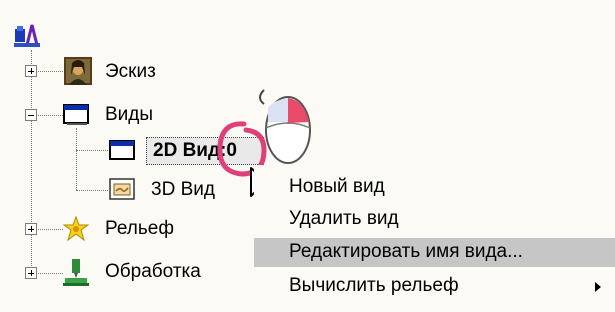 The width and height of the screenshot is (615, 312). I want to click on model-root-icon, so click(27, 35).